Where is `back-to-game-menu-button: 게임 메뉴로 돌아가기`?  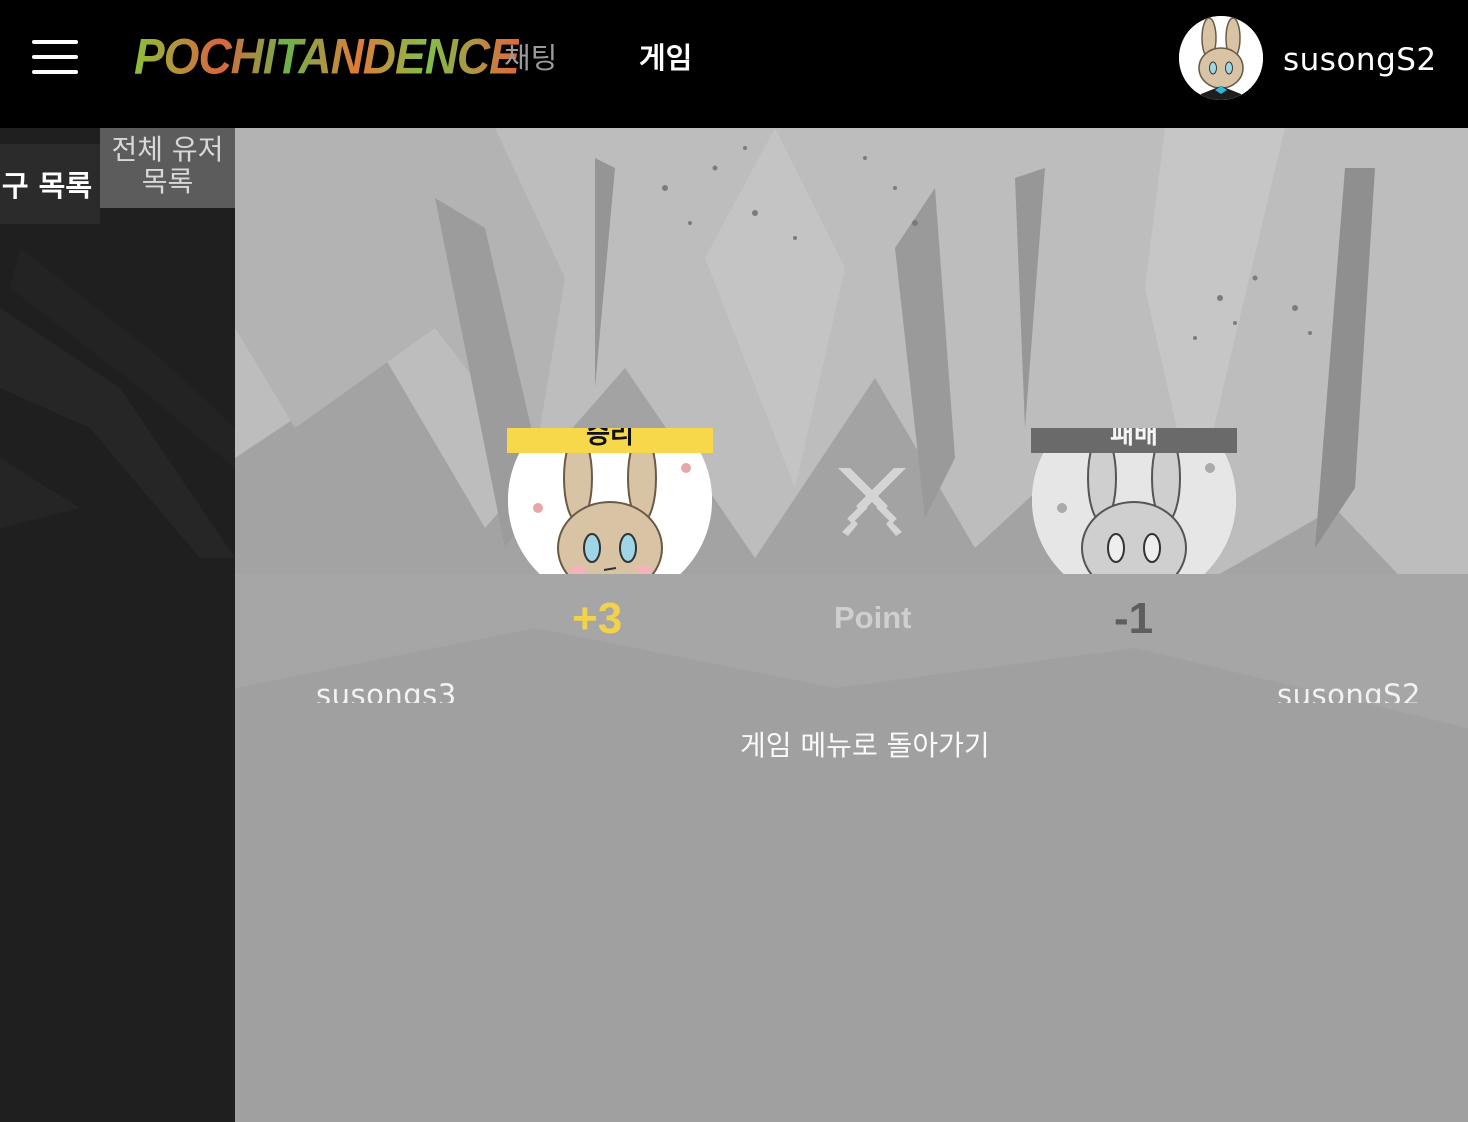
back-to-game-menu-button: 게임 메뉴로 돌아가기 is located at coordinates (865, 746).